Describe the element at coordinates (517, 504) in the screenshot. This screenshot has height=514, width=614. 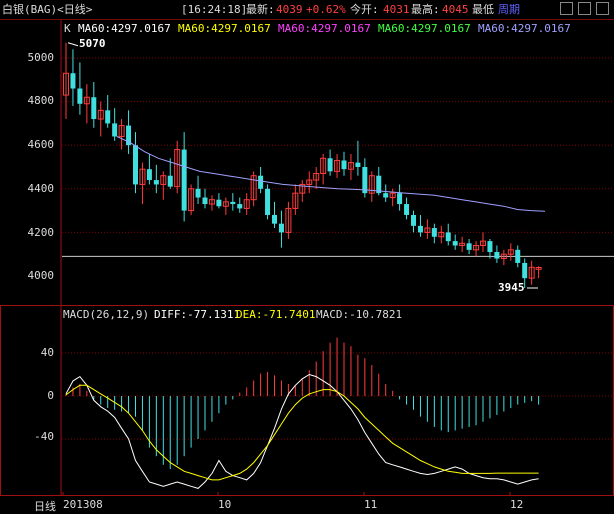
I see `month-label-12: 12` at that location.